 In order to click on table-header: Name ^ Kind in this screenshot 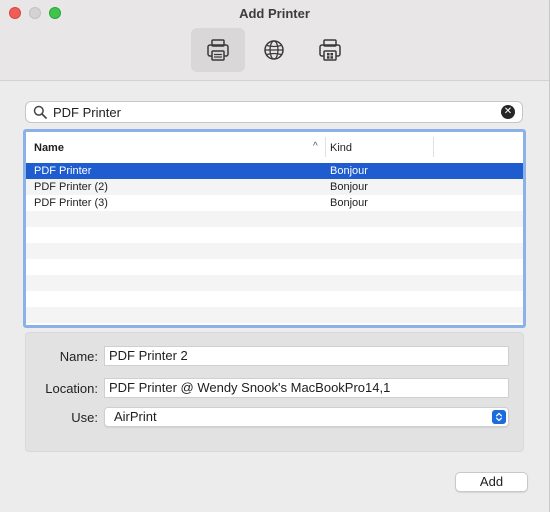, I will do `click(274, 148)`.